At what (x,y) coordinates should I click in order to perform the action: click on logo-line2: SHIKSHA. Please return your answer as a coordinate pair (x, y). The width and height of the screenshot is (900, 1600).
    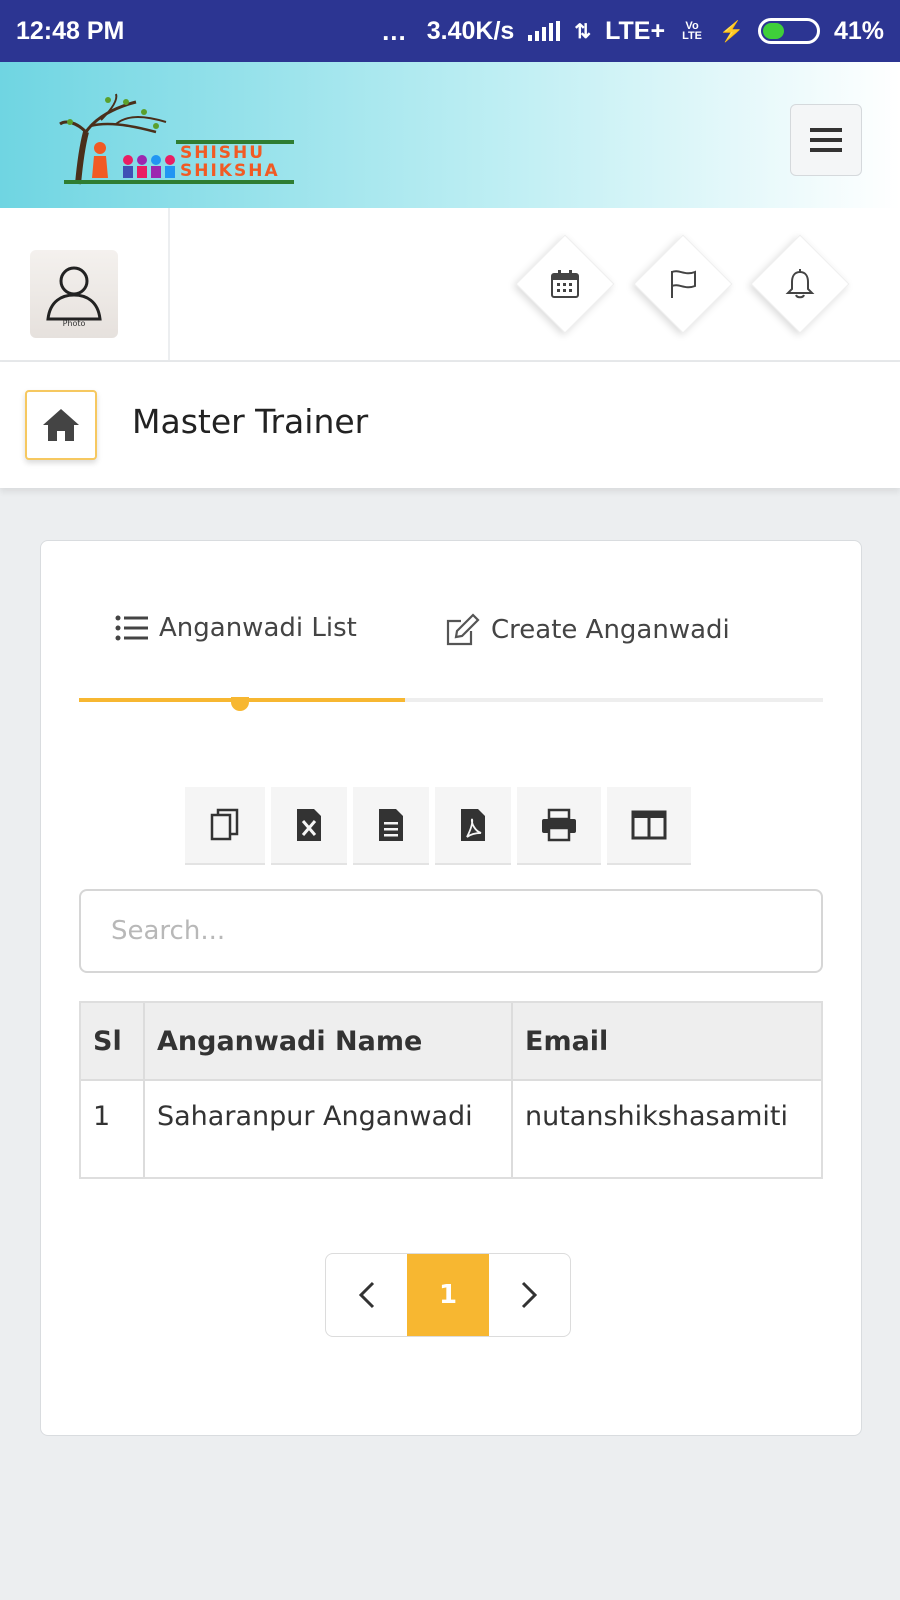
    Looking at the image, I should click on (230, 171).